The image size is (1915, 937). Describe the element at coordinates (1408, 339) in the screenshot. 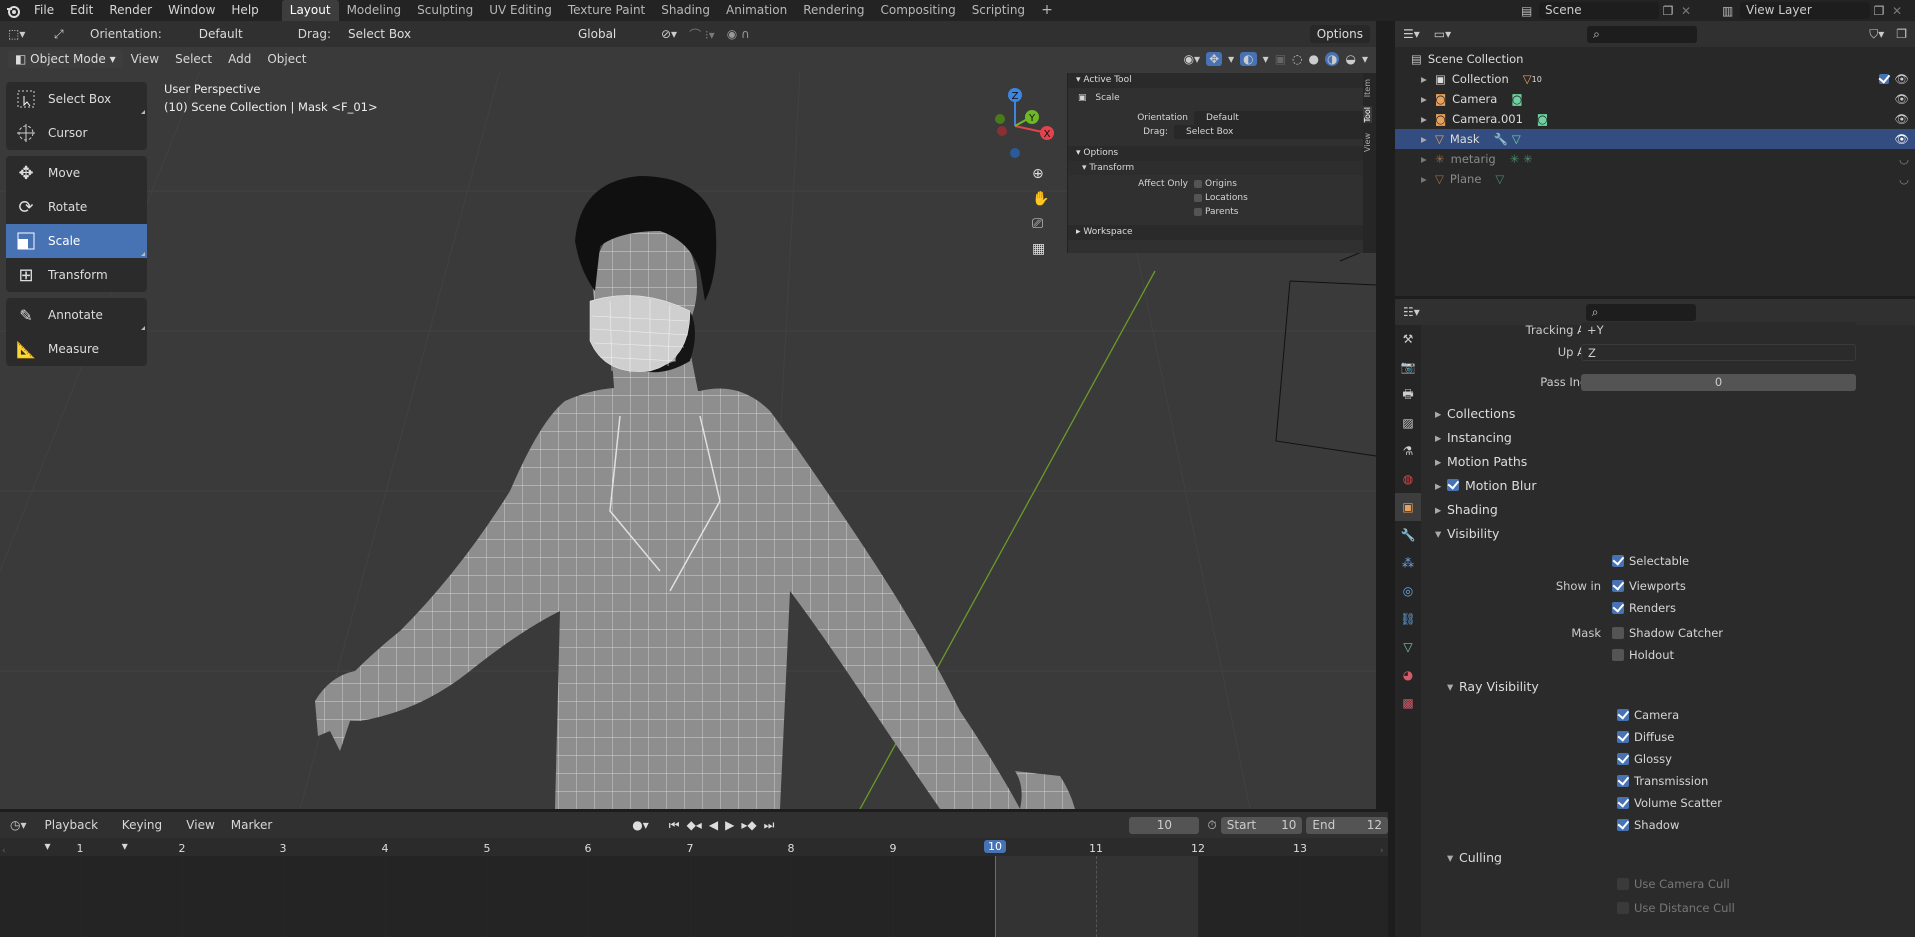

I see `tool-tab-icon: ⚒` at that location.